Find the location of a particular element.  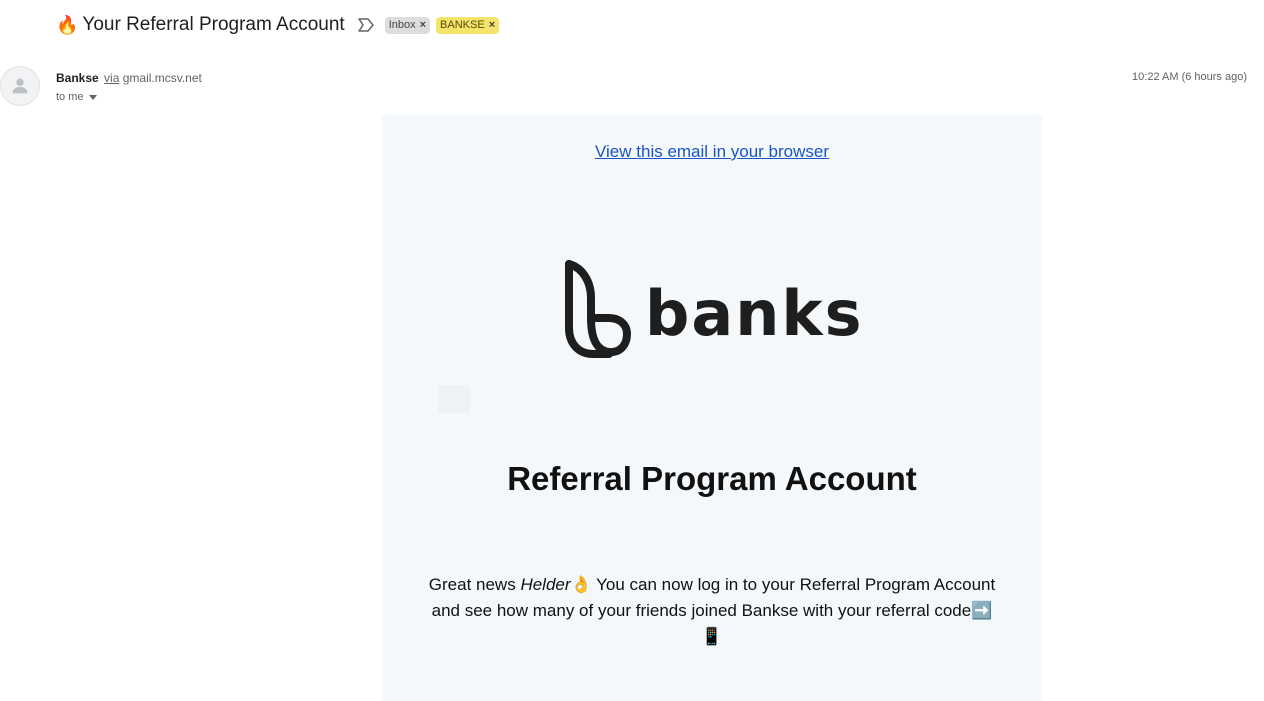

bankse-logo: bankse is located at coordinates (712, 309).